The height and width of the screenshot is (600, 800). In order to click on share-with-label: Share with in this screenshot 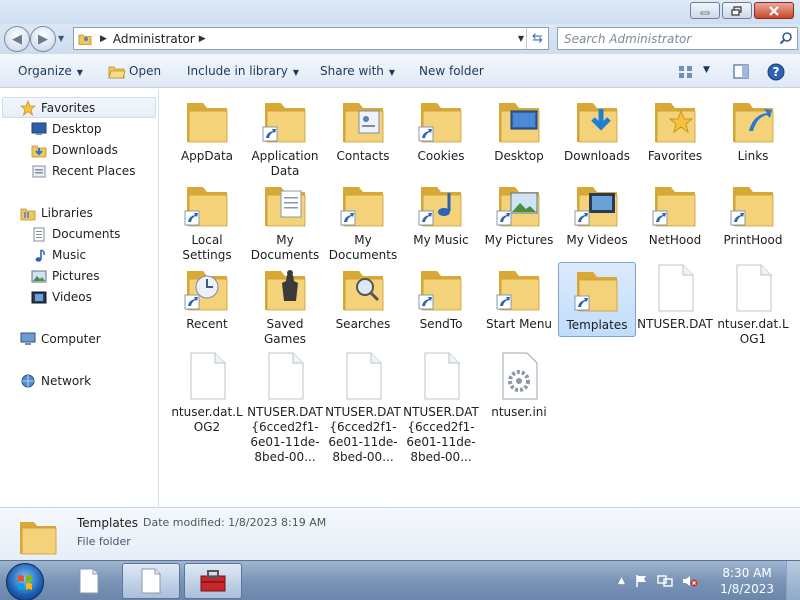, I will do `click(352, 71)`.